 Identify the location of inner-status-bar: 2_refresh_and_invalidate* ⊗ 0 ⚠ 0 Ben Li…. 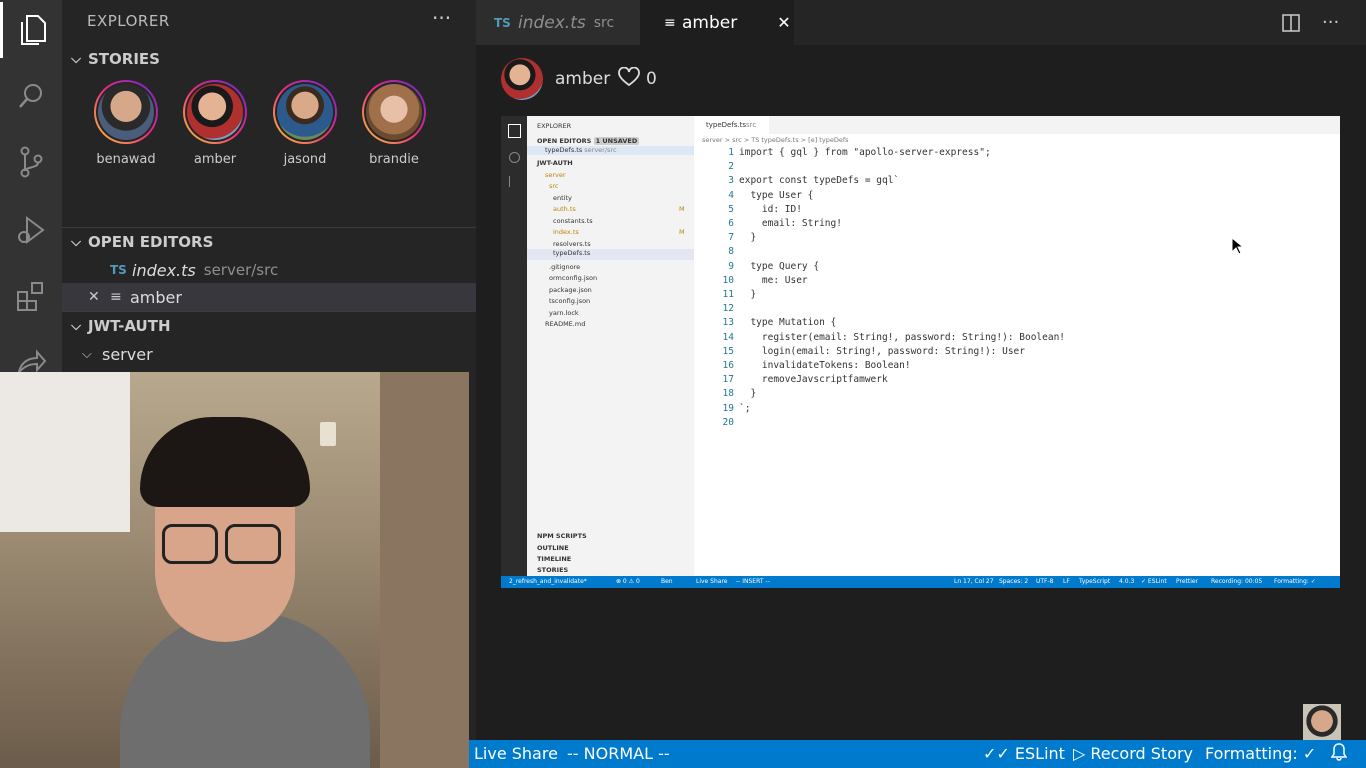
(920, 582).